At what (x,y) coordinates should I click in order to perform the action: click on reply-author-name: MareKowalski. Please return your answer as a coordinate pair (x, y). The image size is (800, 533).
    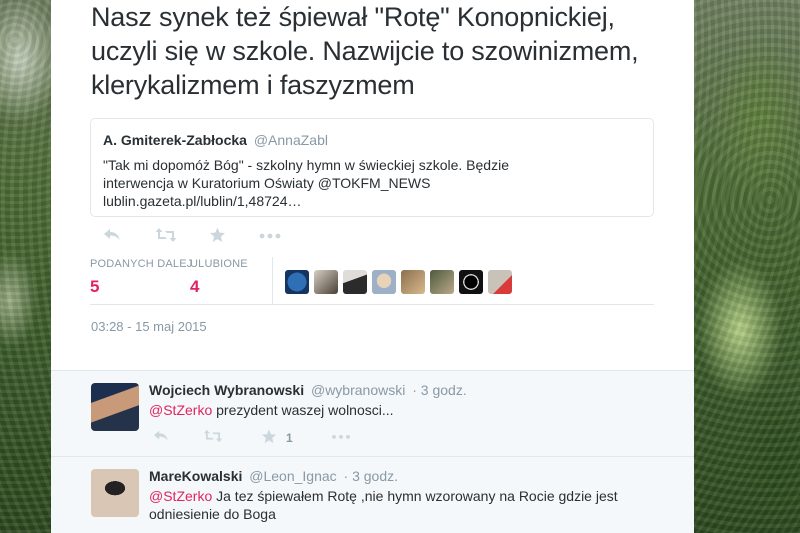
    Looking at the image, I should click on (195, 476).